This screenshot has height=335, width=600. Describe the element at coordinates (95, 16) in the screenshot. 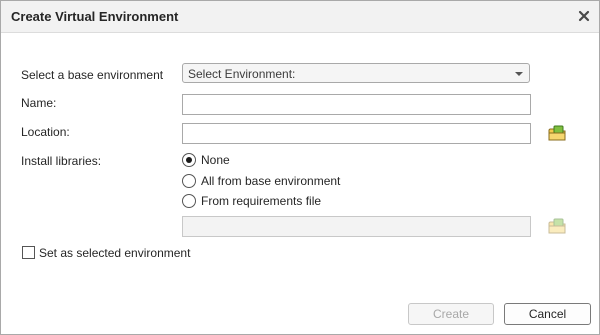

I see `dialog-title: Create Virtual Environment` at that location.